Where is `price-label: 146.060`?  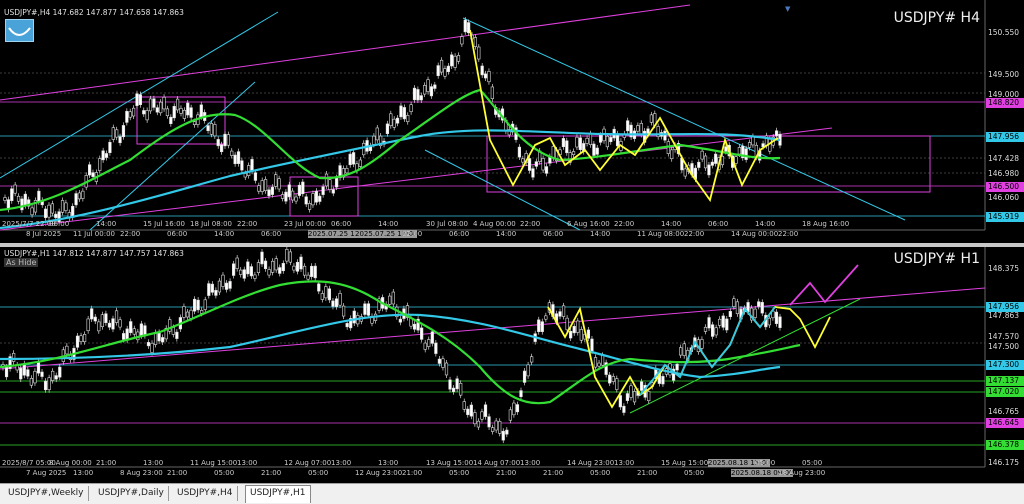 price-label: 146.060 is located at coordinates (1004, 197).